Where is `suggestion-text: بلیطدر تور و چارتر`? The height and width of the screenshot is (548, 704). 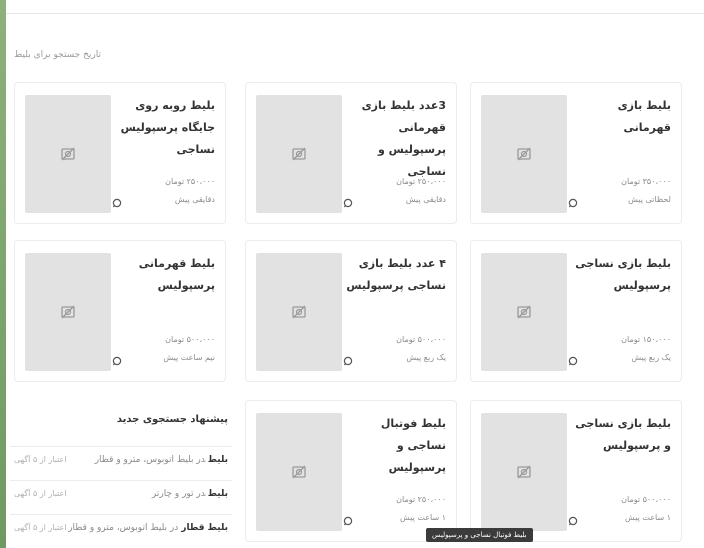
suggestion-text: بلیطدر تور و چارتر is located at coordinates (190, 494).